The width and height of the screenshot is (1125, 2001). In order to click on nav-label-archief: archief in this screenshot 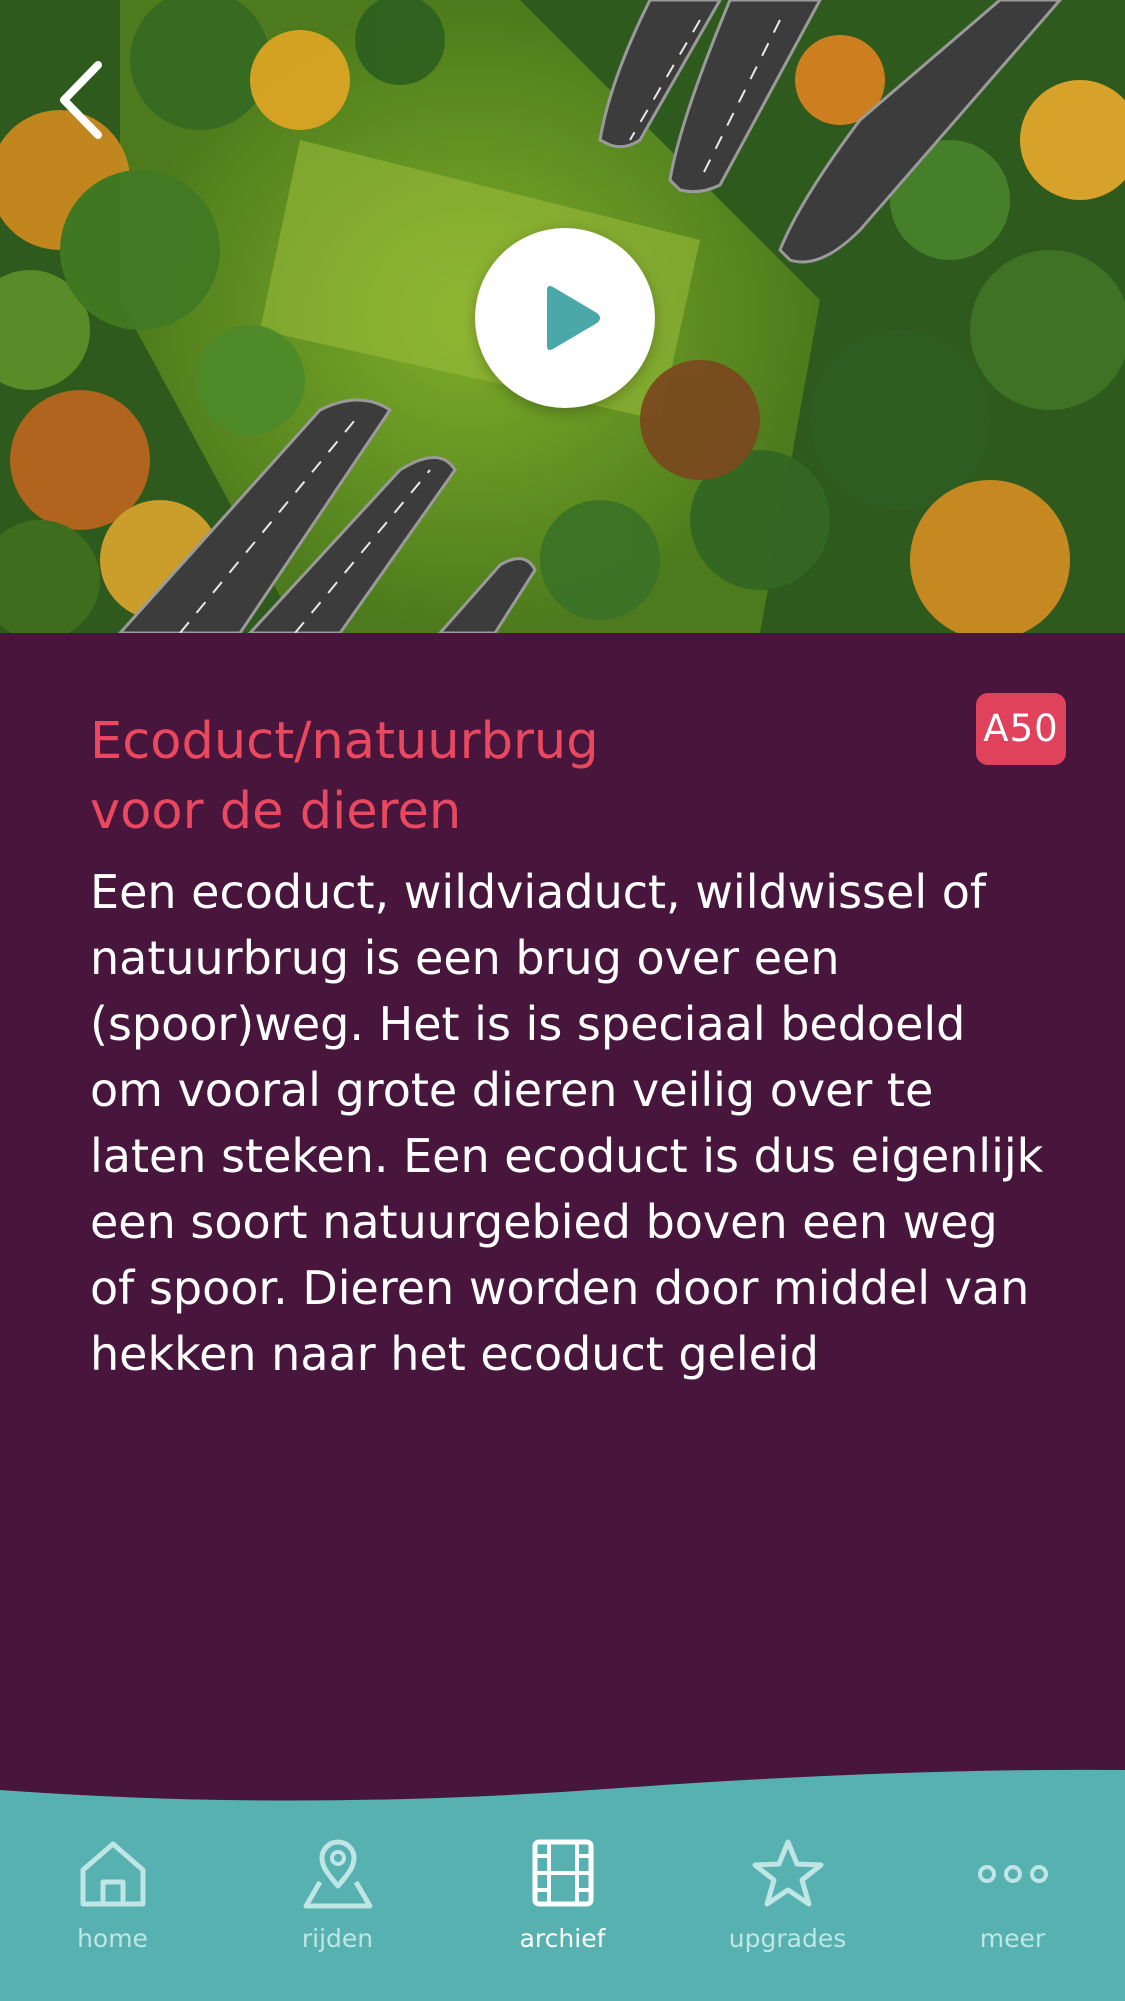, I will do `click(562, 1938)`.